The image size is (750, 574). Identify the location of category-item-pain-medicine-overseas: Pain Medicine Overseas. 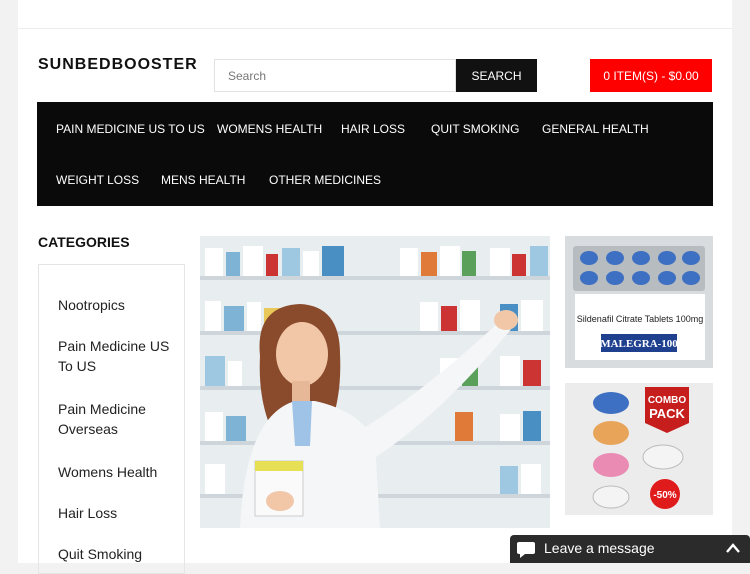
(116, 419).